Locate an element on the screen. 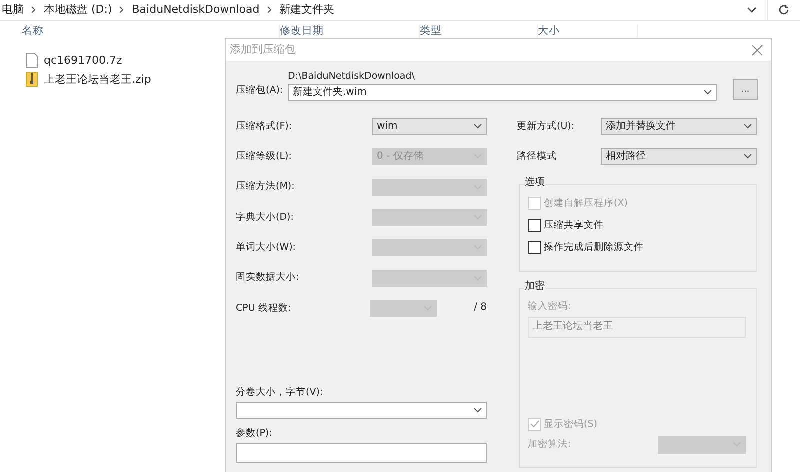 The width and height of the screenshot is (800, 472). field-label: 单词大小(W): is located at coordinates (267, 248).